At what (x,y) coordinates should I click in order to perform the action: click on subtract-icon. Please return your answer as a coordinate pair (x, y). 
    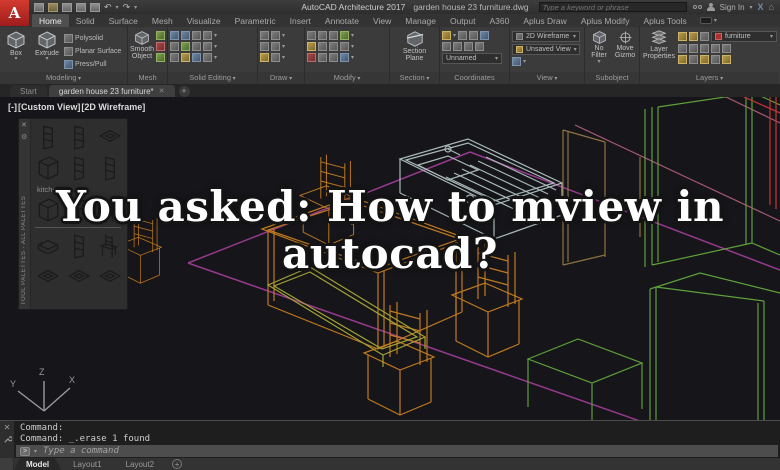
    Looking at the image, I should click on (185, 35).